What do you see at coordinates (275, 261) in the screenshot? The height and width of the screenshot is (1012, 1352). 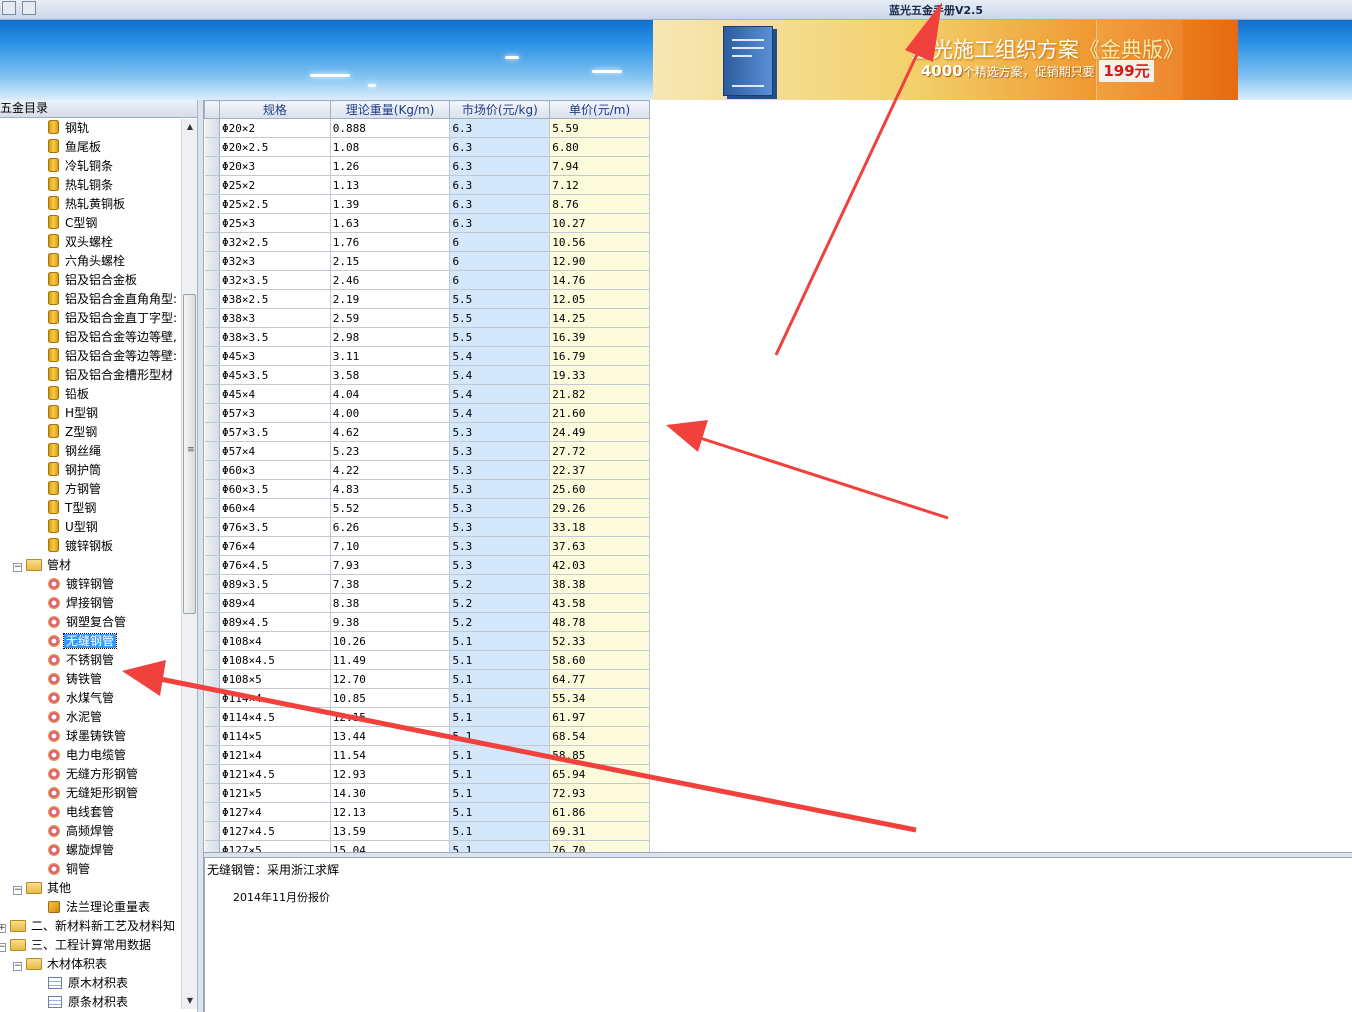 I see `cell-spec: Φ32×3` at bounding box center [275, 261].